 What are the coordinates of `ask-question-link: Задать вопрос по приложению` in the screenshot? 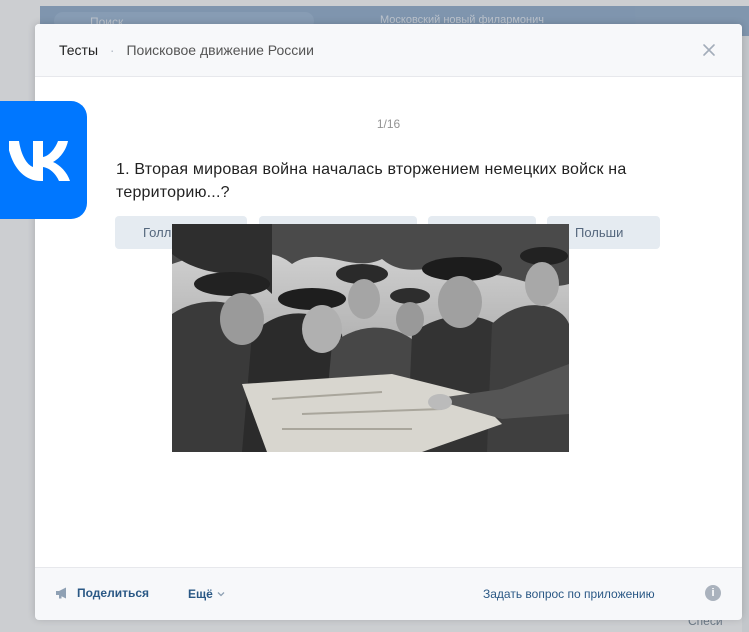 It's located at (569, 594).